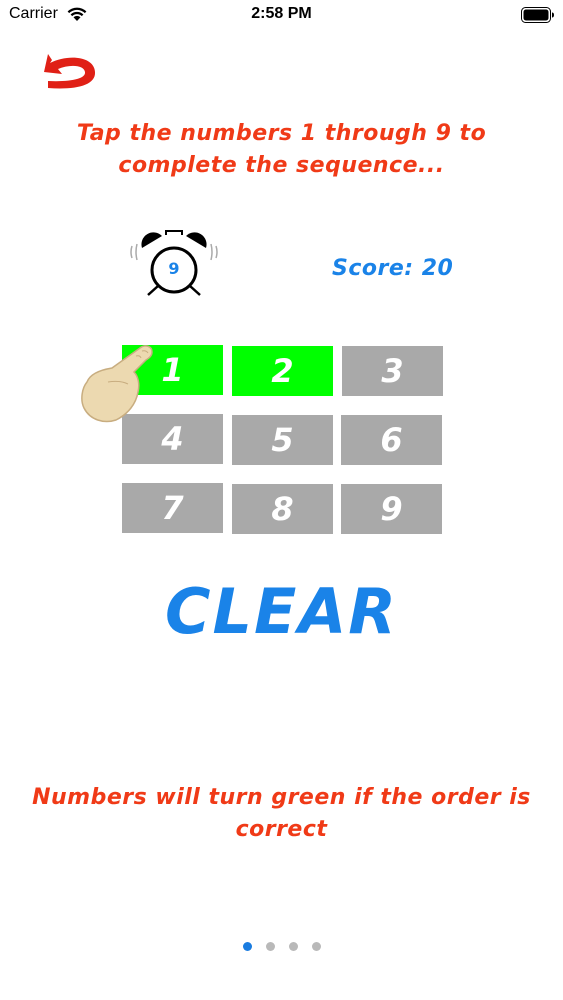 This screenshot has height=1000, width=563. I want to click on battery-icon, so click(537, 15).